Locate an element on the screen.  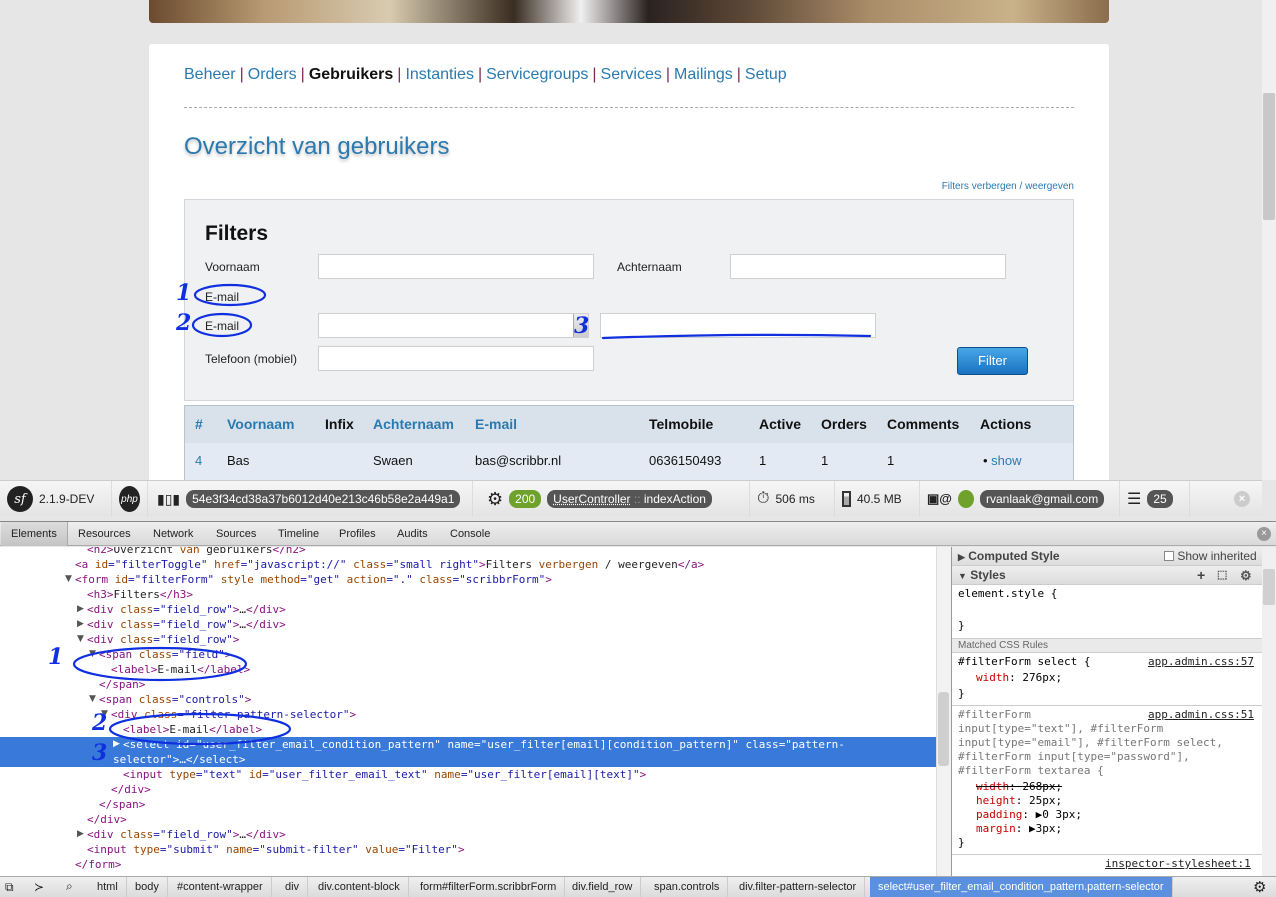
nav-item-servicegroups: Servicegroups is located at coordinates (537, 74).